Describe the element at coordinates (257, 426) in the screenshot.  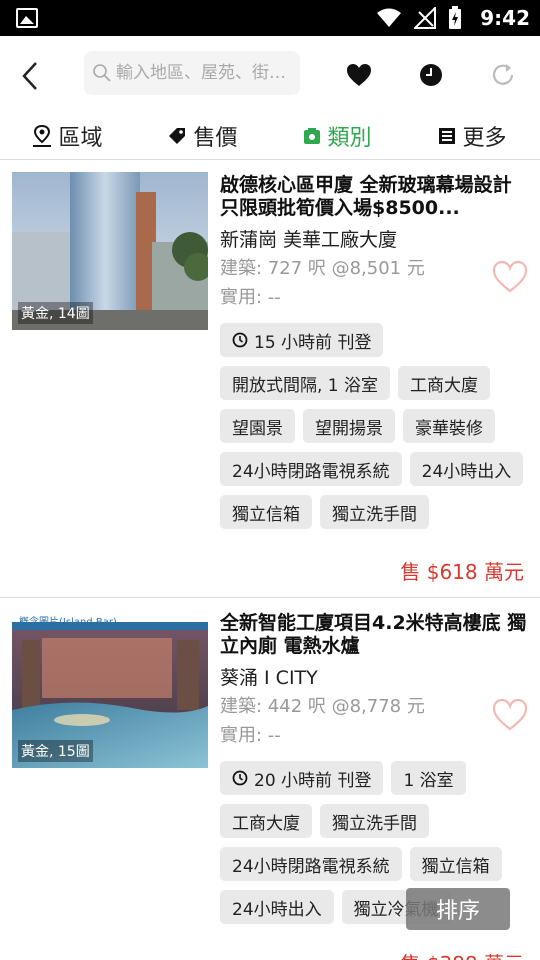
I see `feature-tag: 望園景` at that location.